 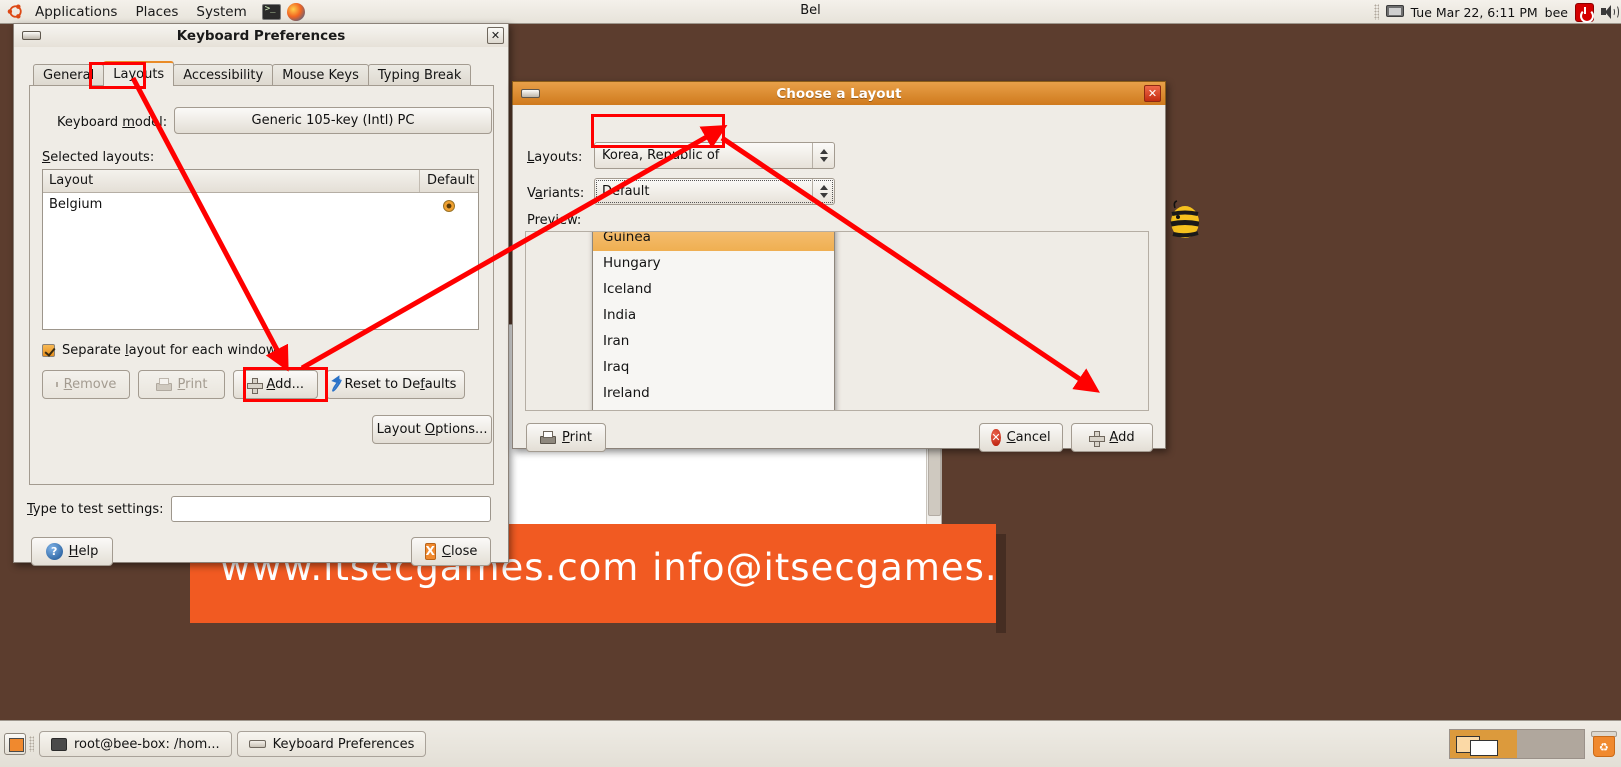 What do you see at coordinates (1610, 12) in the screenshot?
I see `volume-icon` at bounding box center [1610, 12].